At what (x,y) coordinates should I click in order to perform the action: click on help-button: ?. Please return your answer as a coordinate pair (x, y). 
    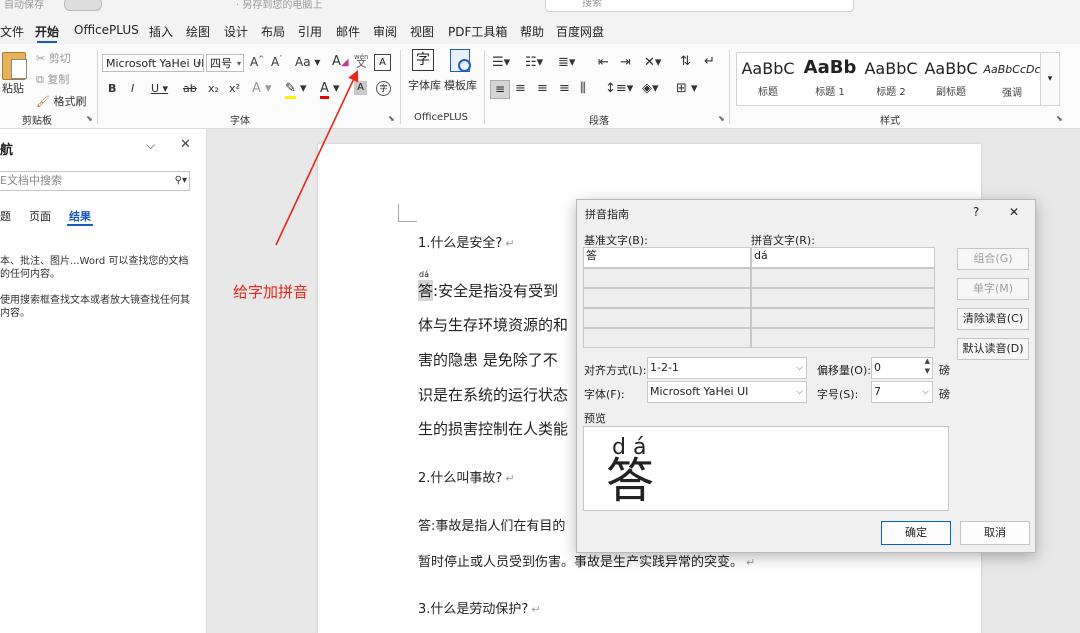
    Looking at the image, I should click on (976, 212).